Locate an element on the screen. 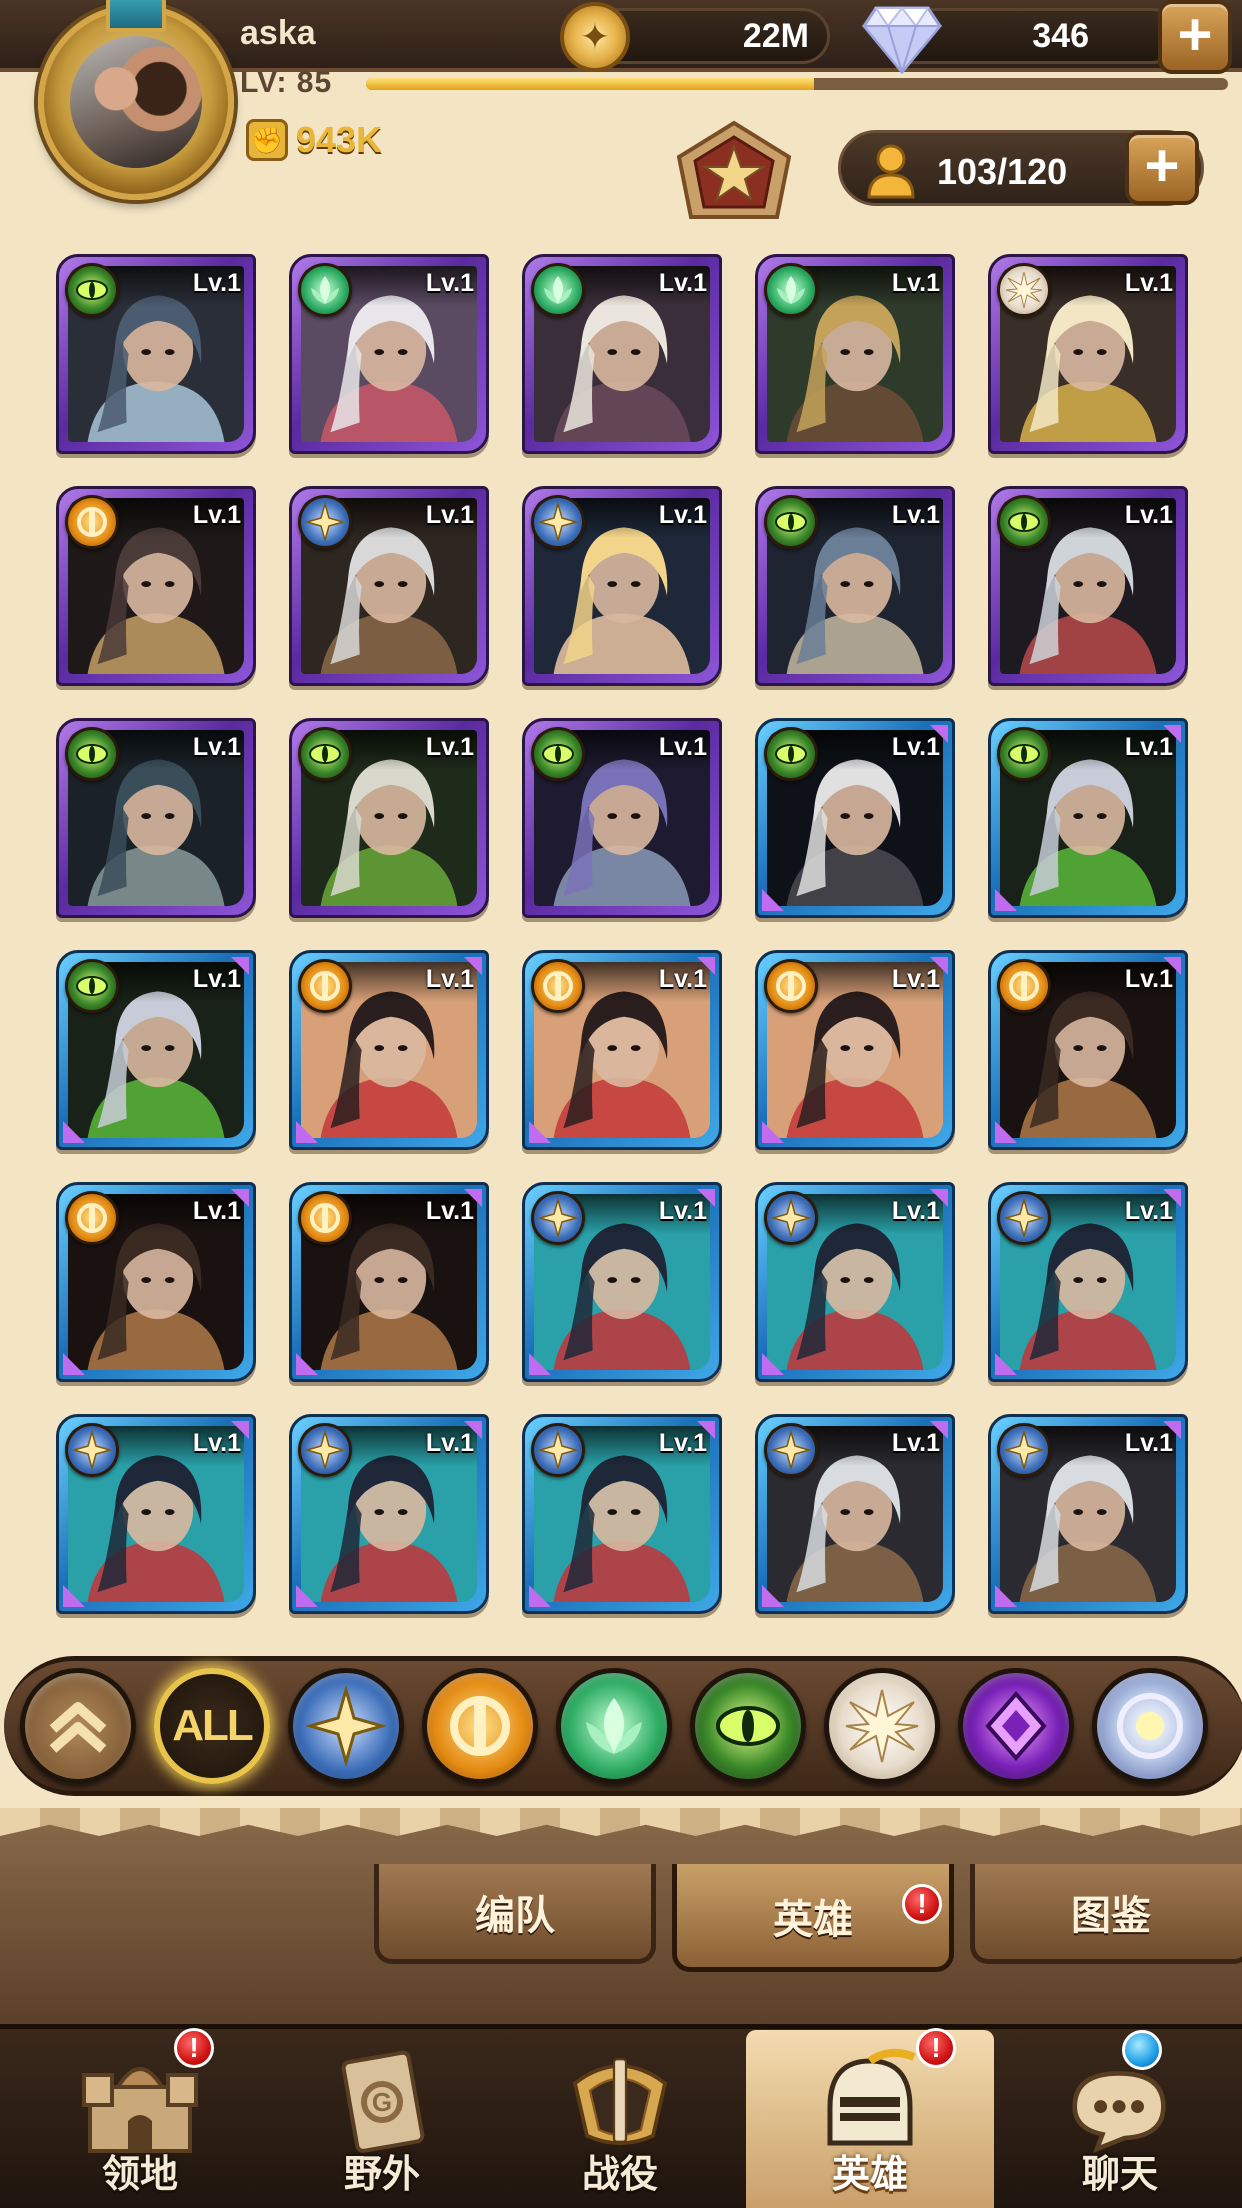 The height and width of the screenshot is (2208, 1242). nav-territory: 领地 is located at coordinates (140, 2119).